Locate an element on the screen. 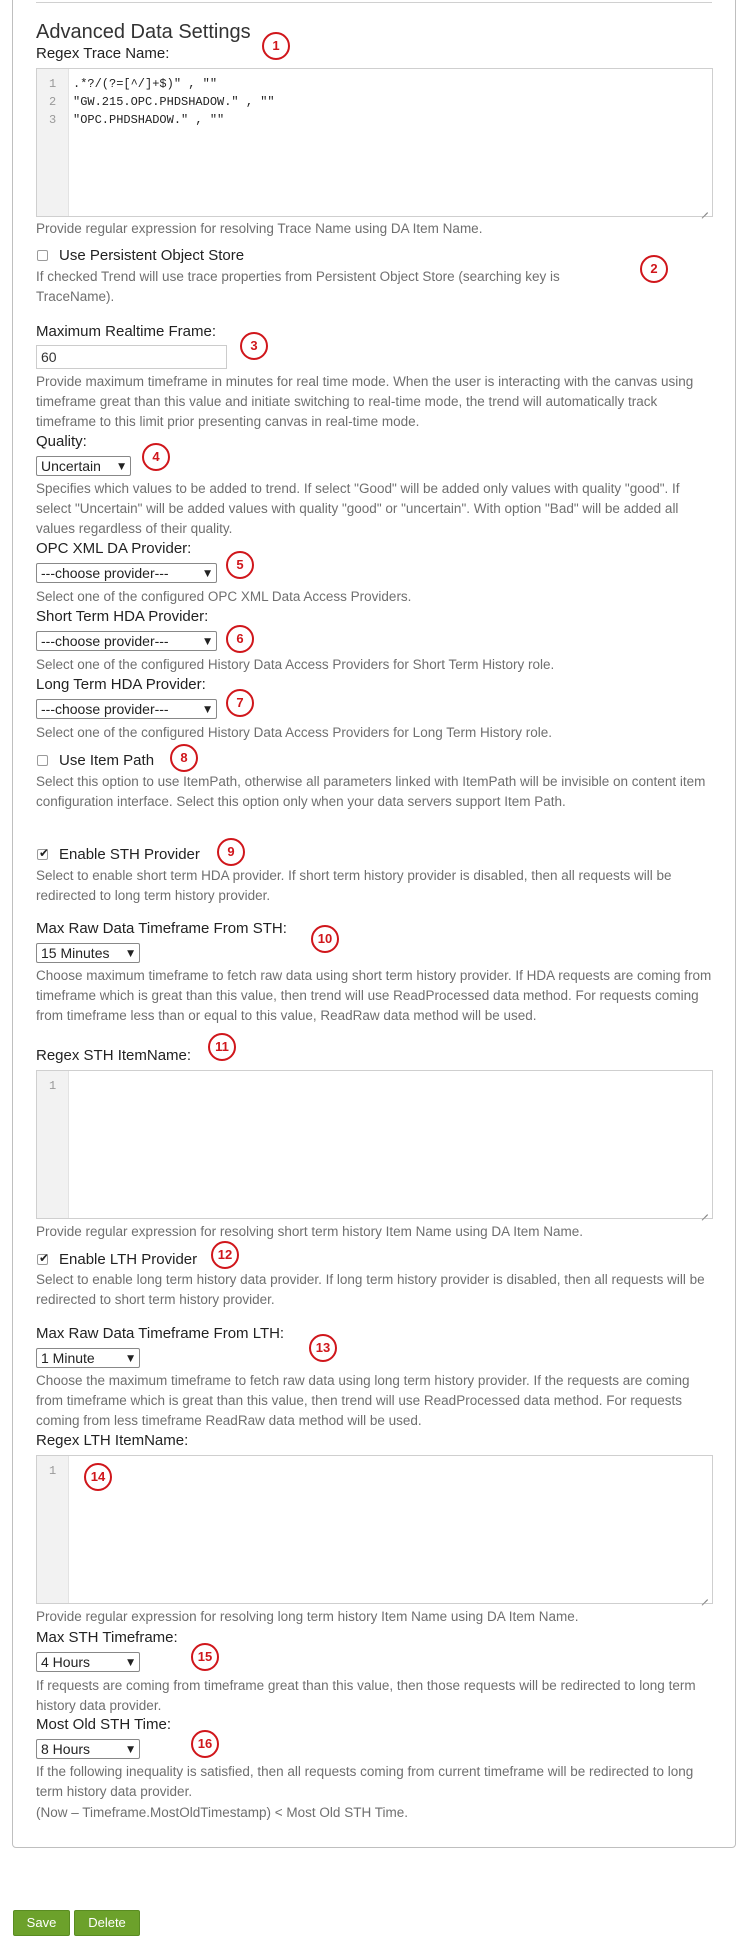 The width and height of the screenshot is (747, 1943). marker-badge: 6 is located at coordinates (240, 639).